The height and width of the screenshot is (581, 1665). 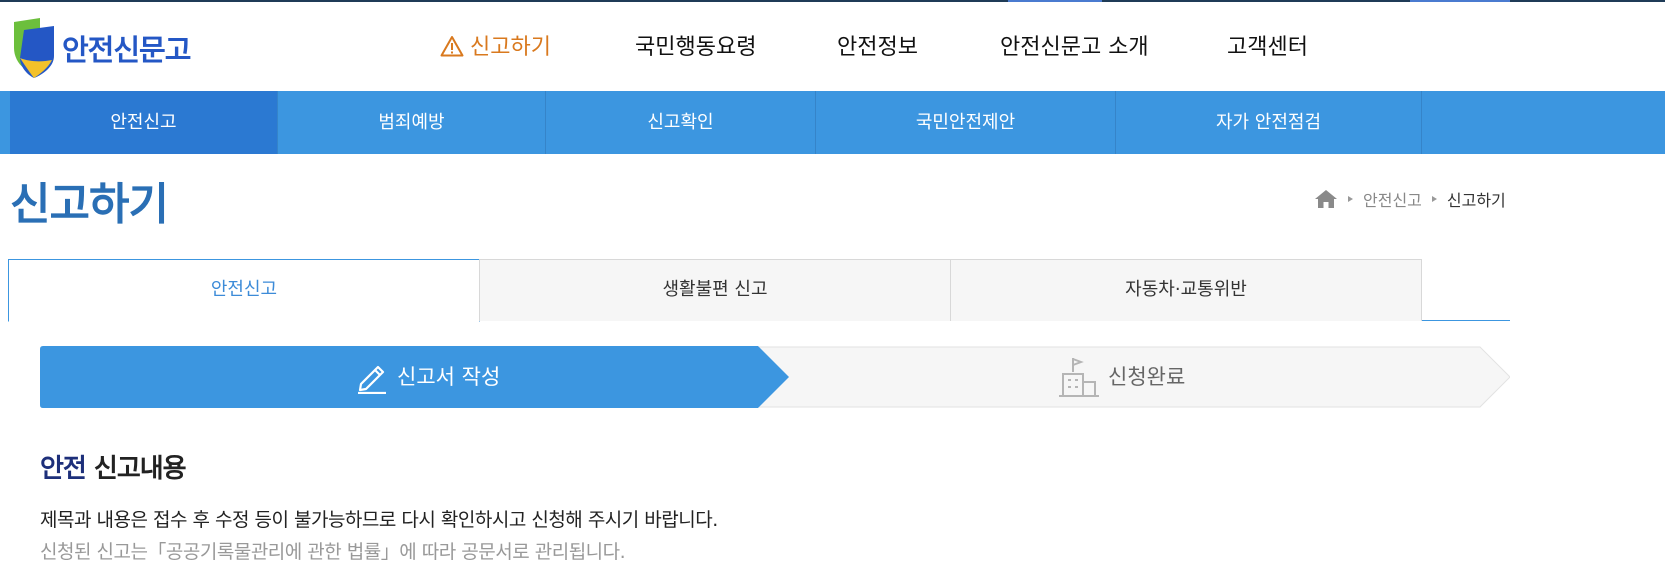 I want to click on nav-item-report: 신고하기, so click(x=495, y=48).